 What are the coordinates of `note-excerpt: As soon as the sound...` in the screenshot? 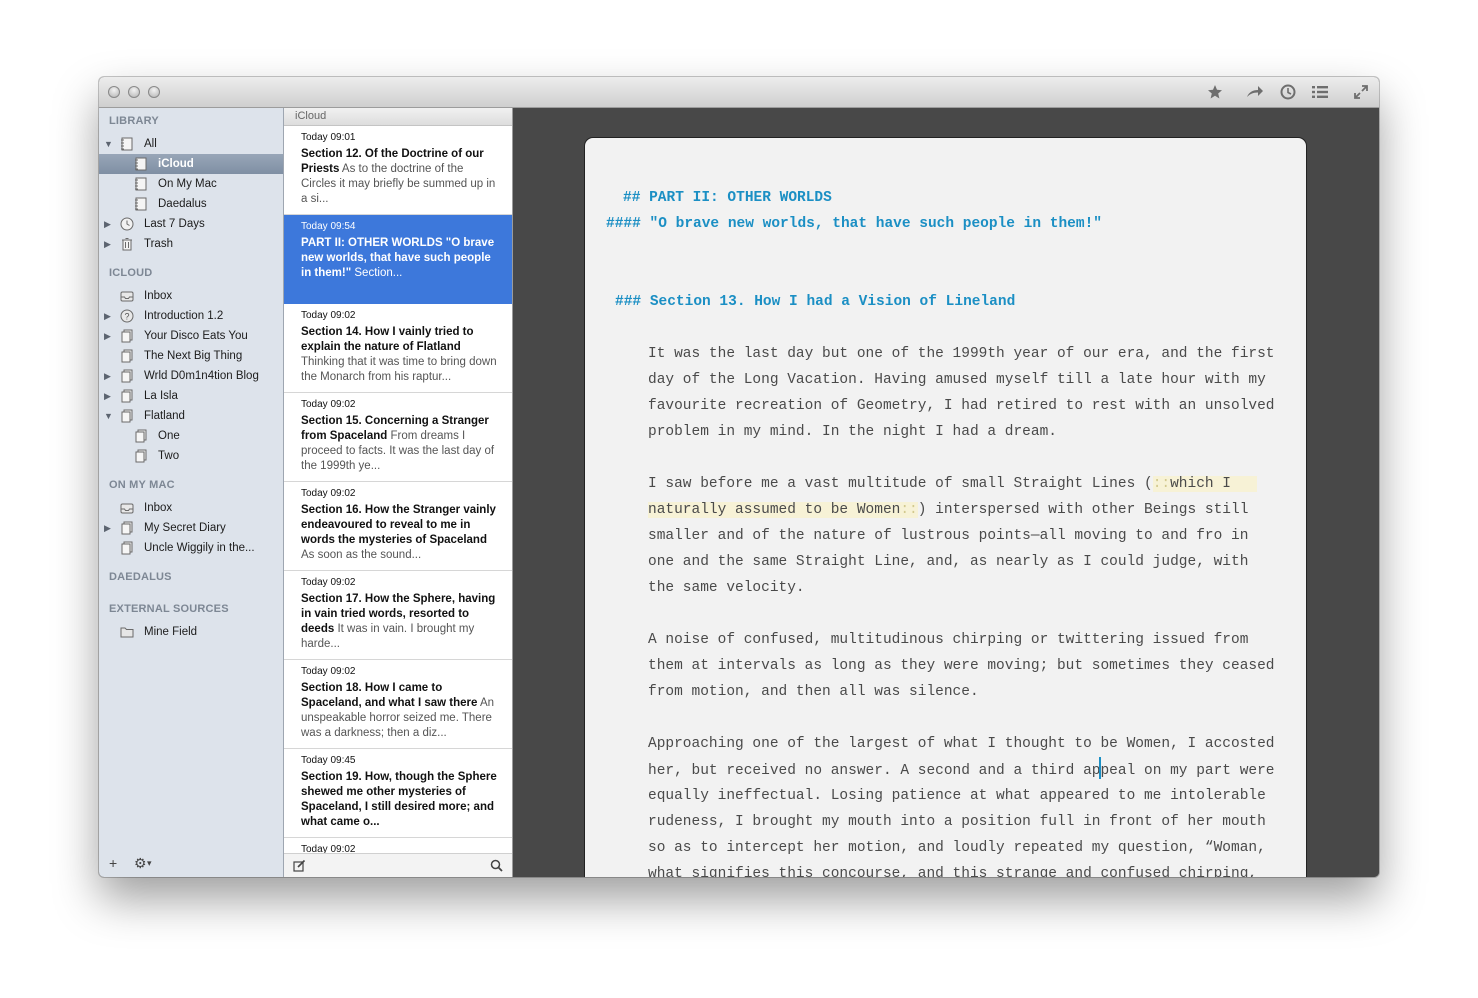 It's located at (361, 555).